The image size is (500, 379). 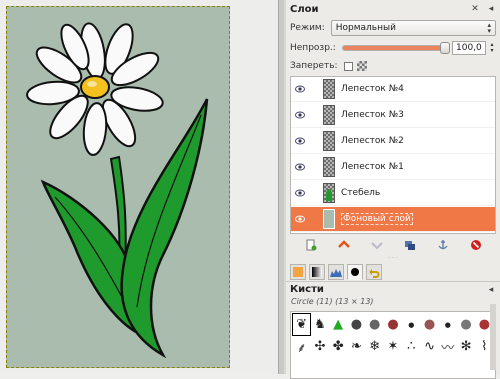 What do you see at coordinates (429, 346) in the screenshot?
I see `brush-swirl-icon: ∿` at bounding box center [429, 346].